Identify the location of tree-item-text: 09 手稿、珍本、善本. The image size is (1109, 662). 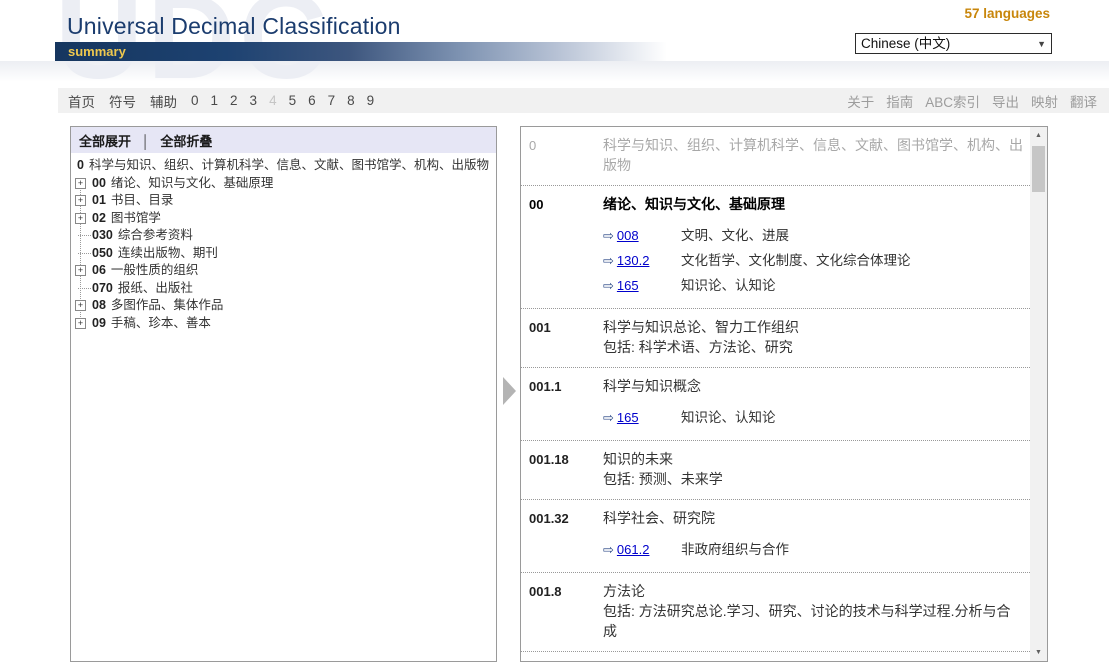
(151, 324).